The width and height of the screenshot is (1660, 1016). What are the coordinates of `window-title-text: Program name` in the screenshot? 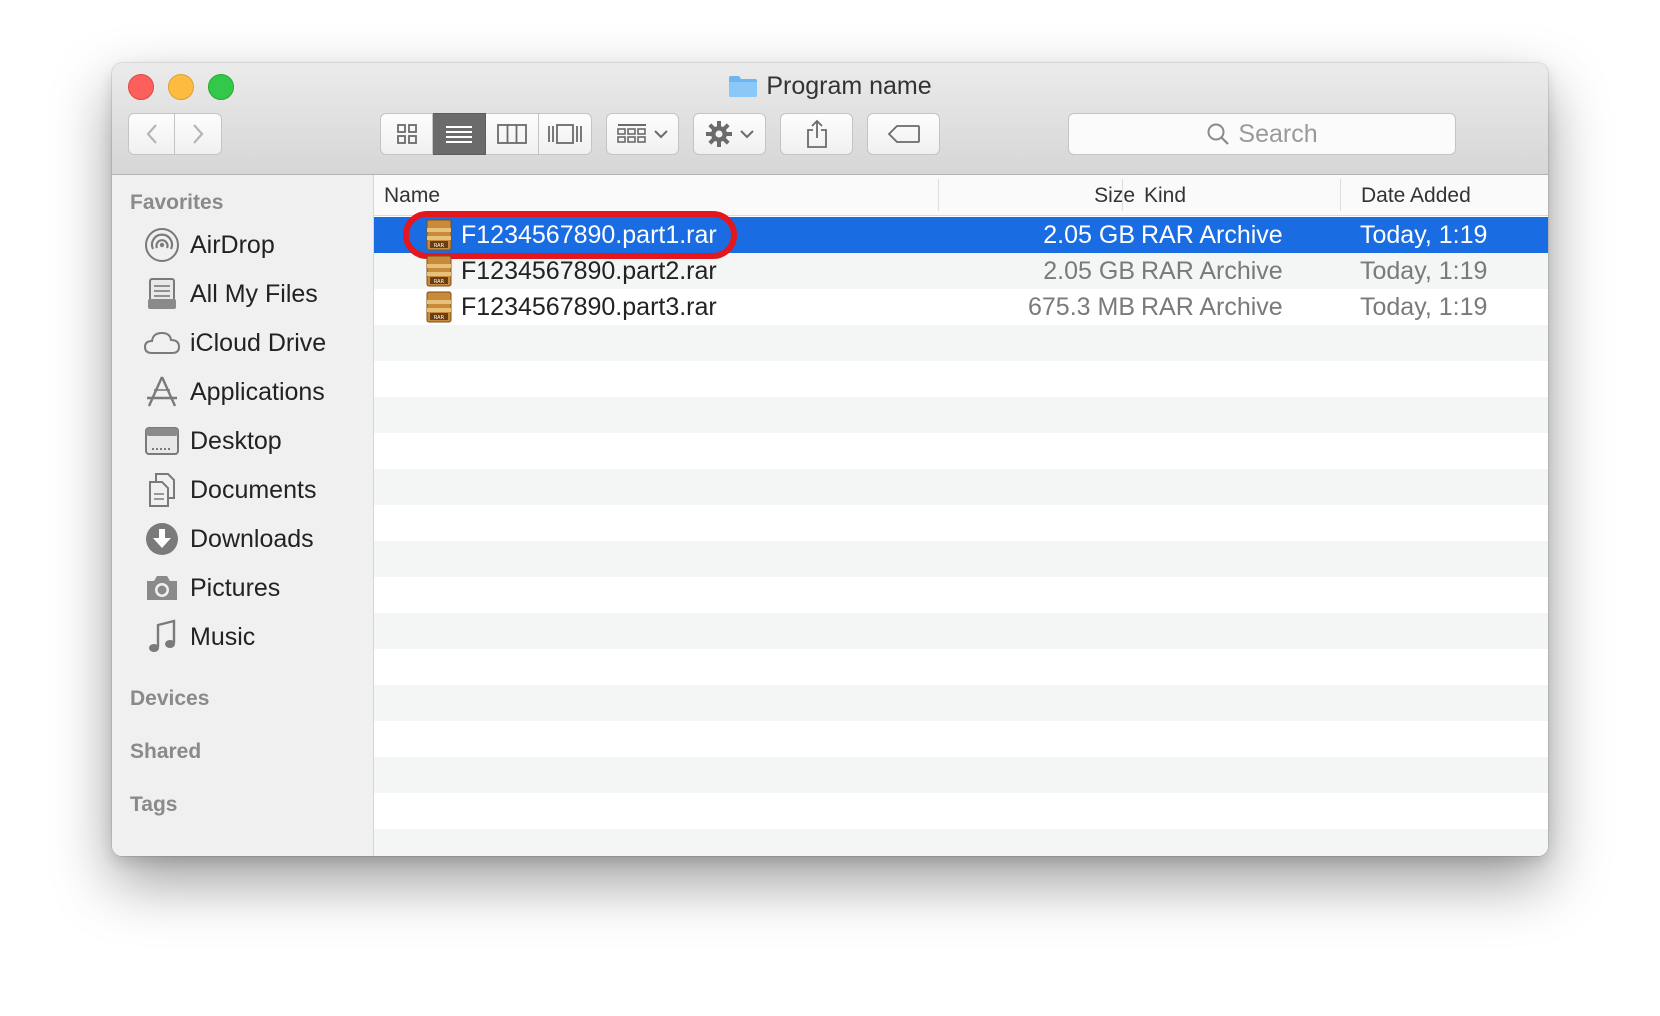 It's located at (849, 86).